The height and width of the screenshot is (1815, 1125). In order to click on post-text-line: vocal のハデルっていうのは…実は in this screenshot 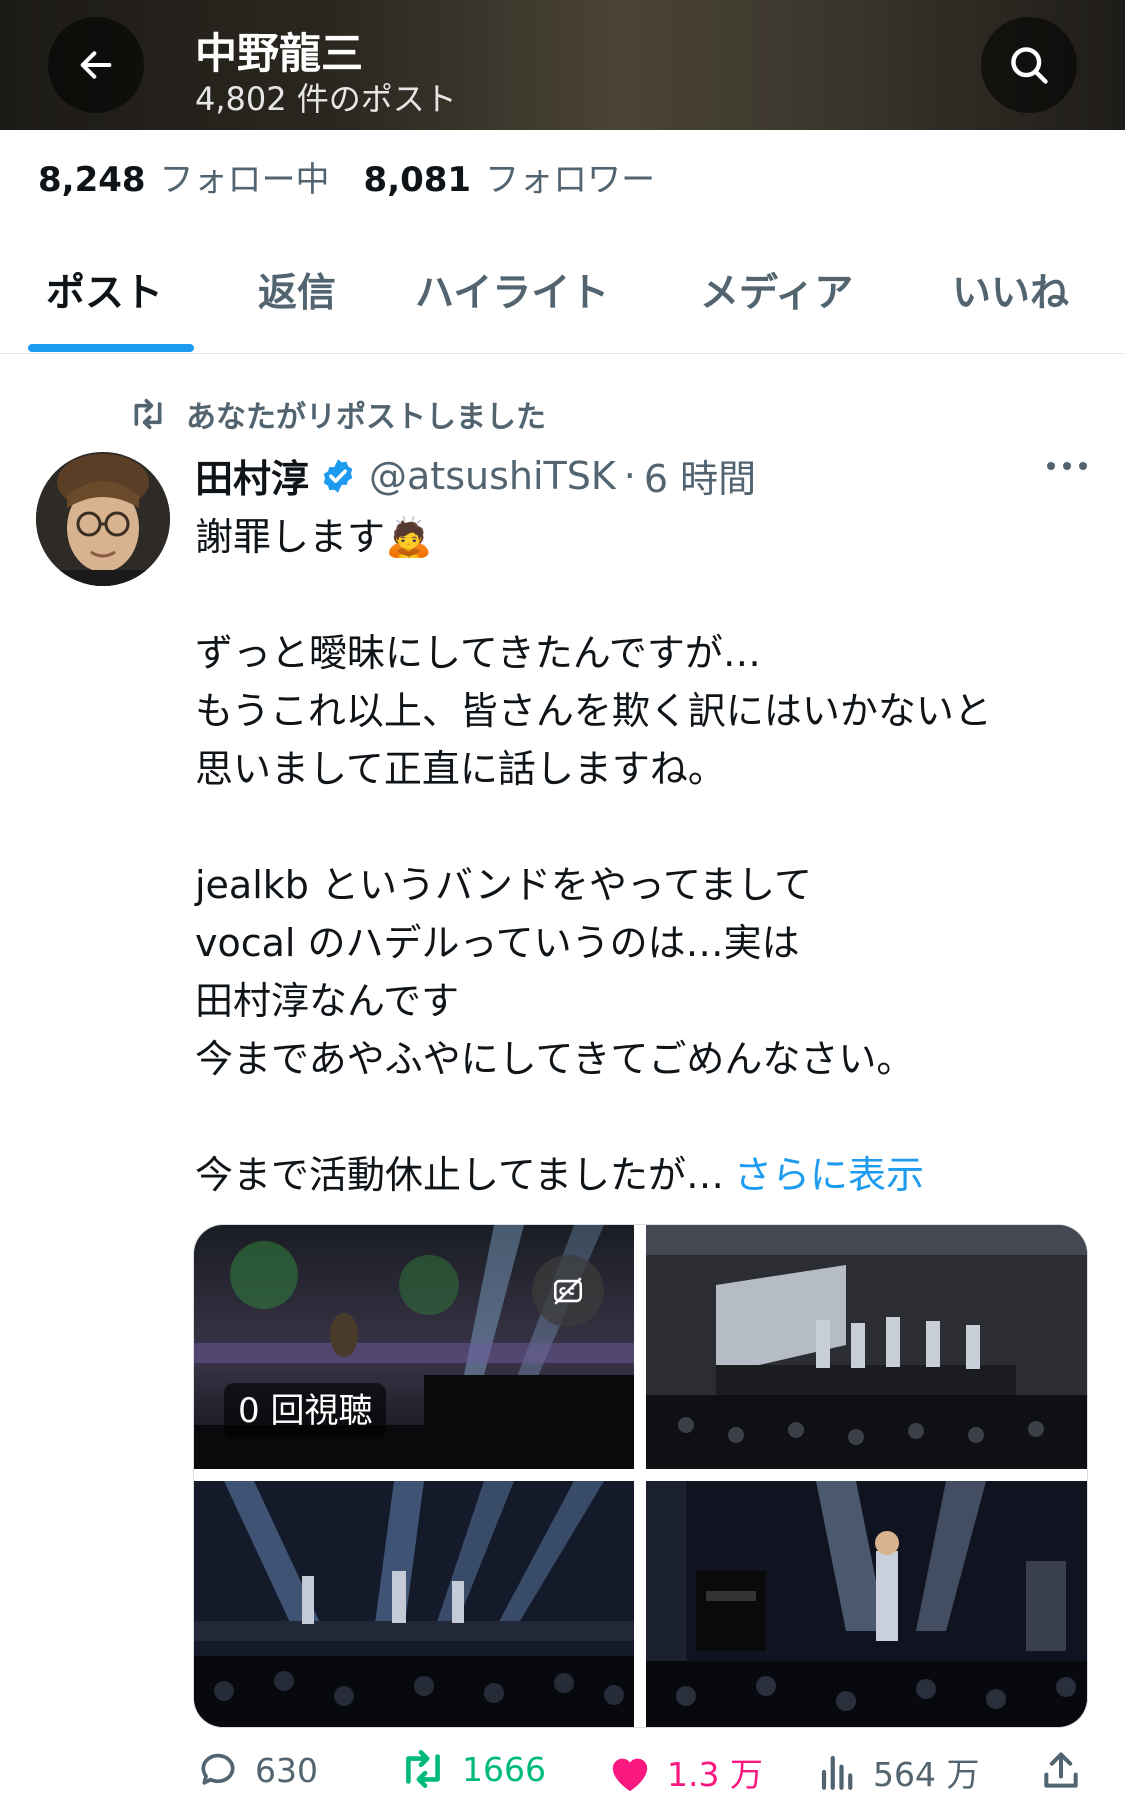, I will do `click(497, 943)`.